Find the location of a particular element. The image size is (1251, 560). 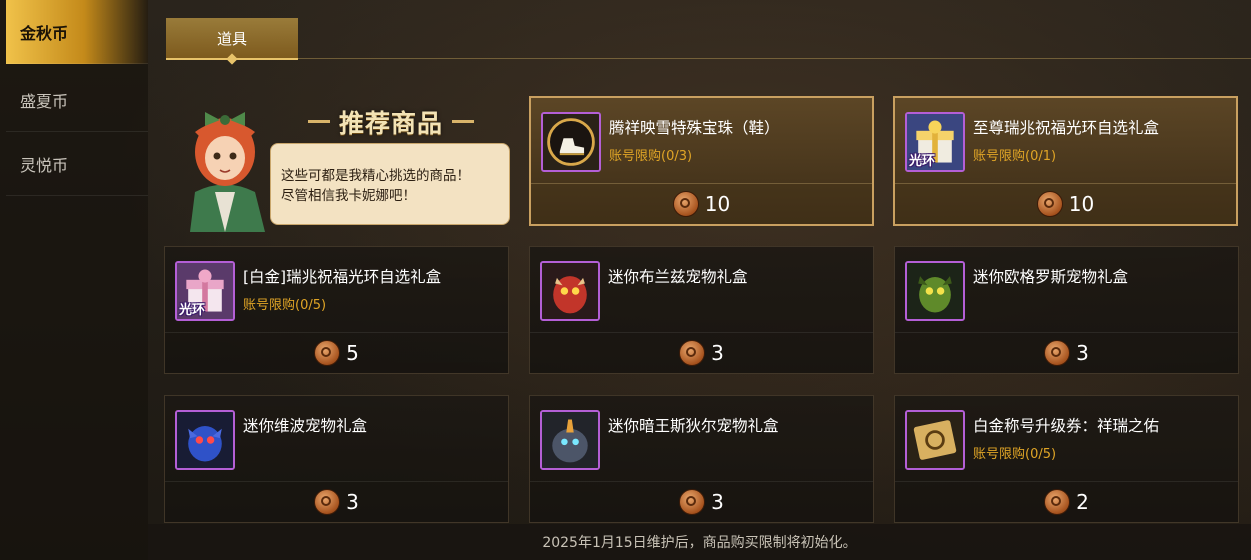

bubble-line: 尽管相信我卡妮娜吧！ is located at coordinates (348, 196).